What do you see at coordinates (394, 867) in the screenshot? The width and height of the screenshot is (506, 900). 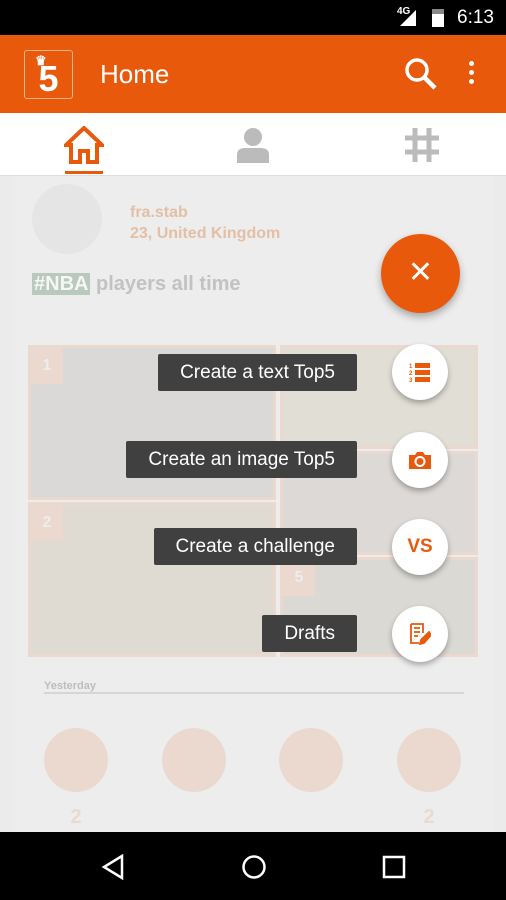 I see `recents-button` at bounding box center [394, 867].